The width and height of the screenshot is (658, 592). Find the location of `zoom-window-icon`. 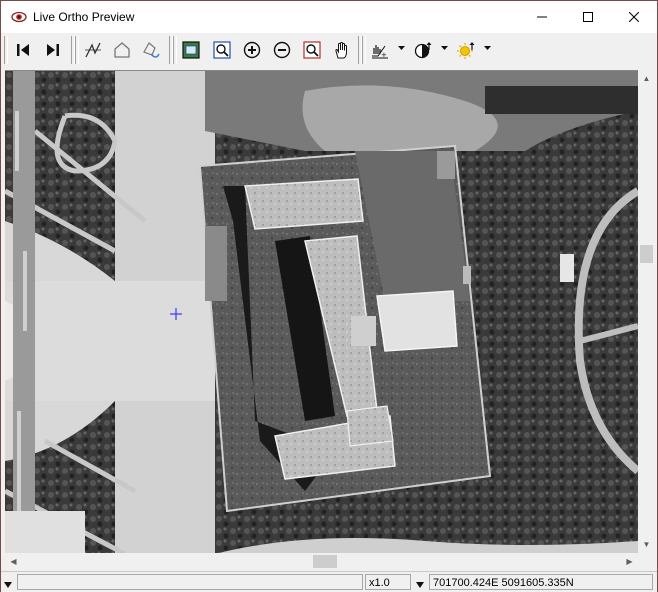

zoom-window-icon is located at coordinates (222, 50).